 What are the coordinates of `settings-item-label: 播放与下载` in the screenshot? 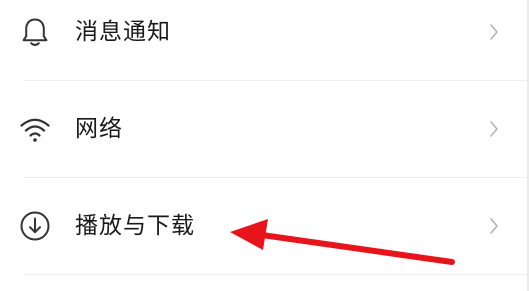 It's located at (135, 225).